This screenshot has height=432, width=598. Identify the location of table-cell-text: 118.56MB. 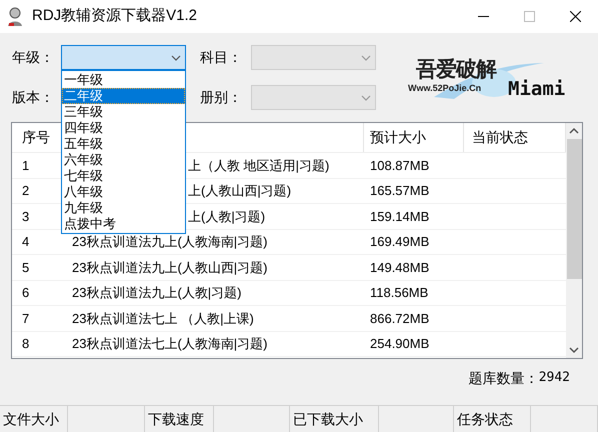
(399, 293).